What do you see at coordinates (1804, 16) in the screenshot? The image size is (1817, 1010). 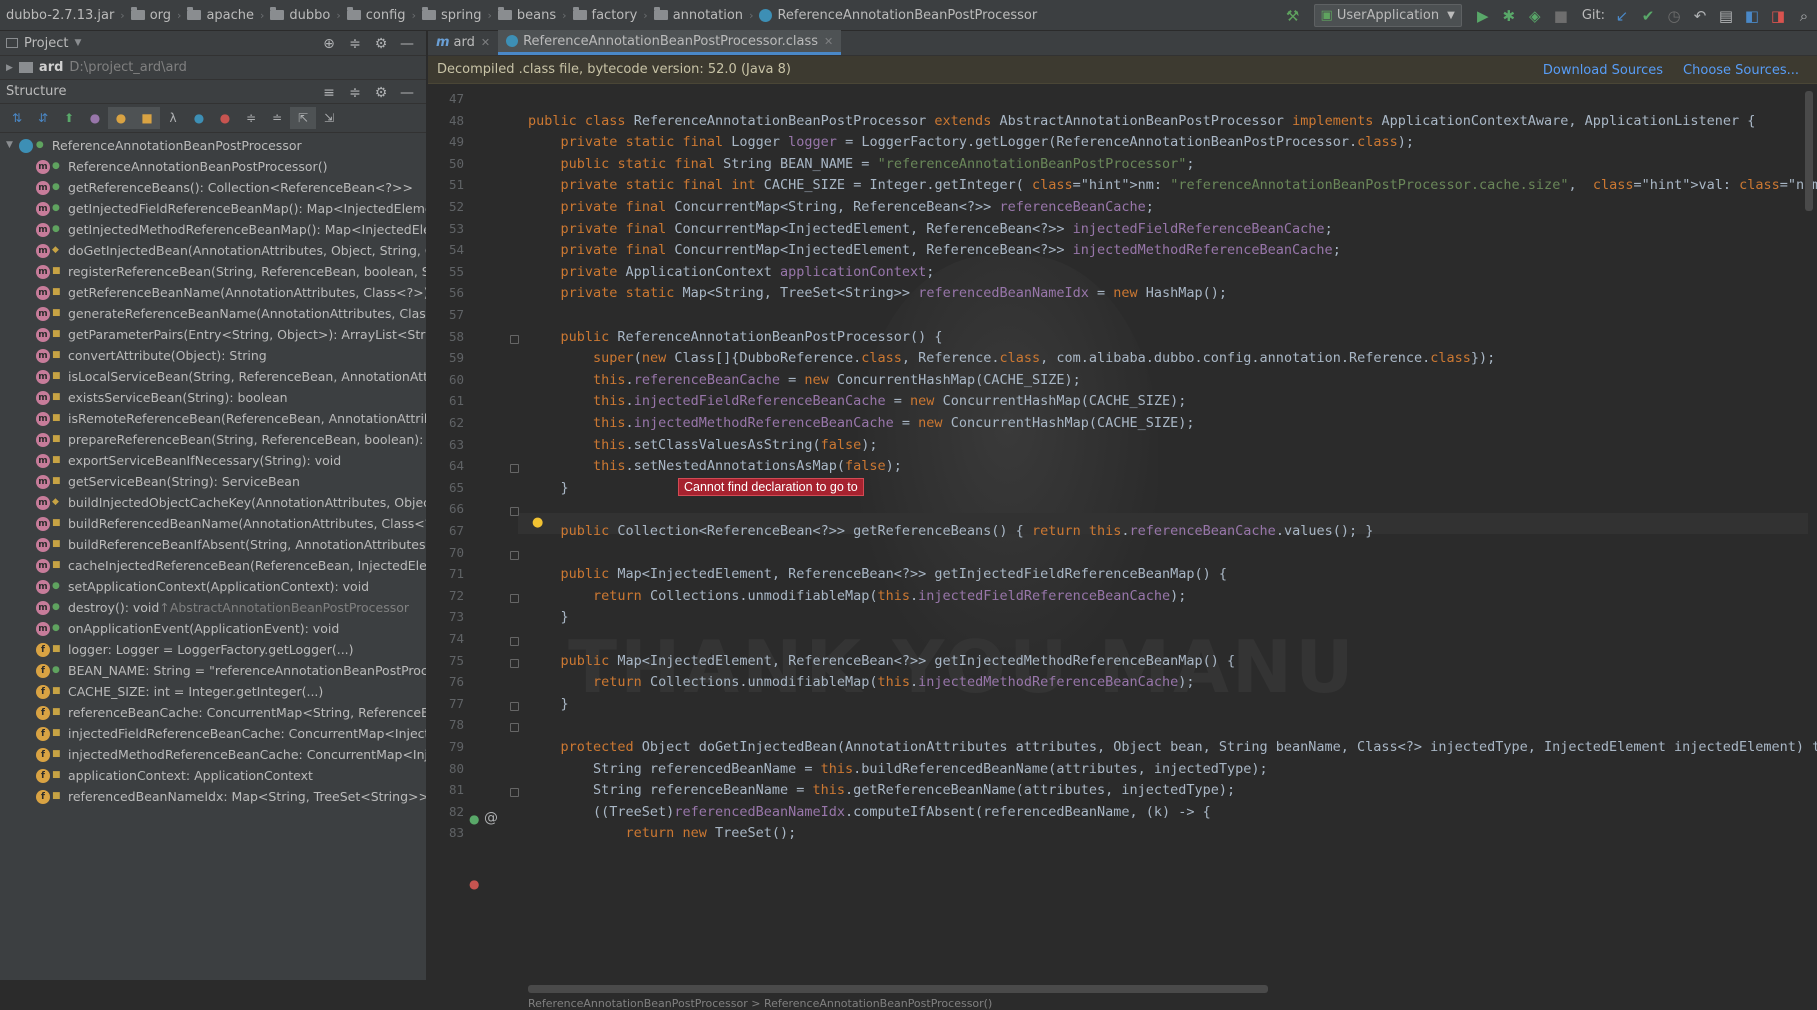 I see `search-icon: ⌕` at bounding box center [1804, 16].